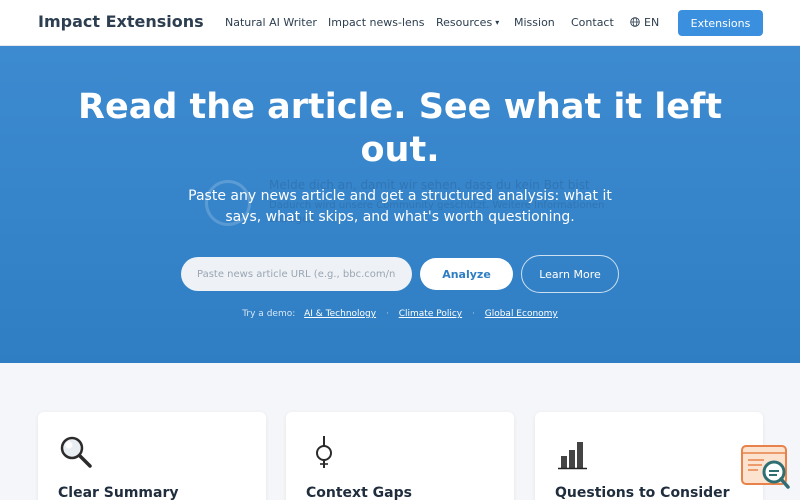  What do you see at coordinates (359, 492) in the screenshot?
I see `card-title: Context Gaps` at bounding box center [359, 492].